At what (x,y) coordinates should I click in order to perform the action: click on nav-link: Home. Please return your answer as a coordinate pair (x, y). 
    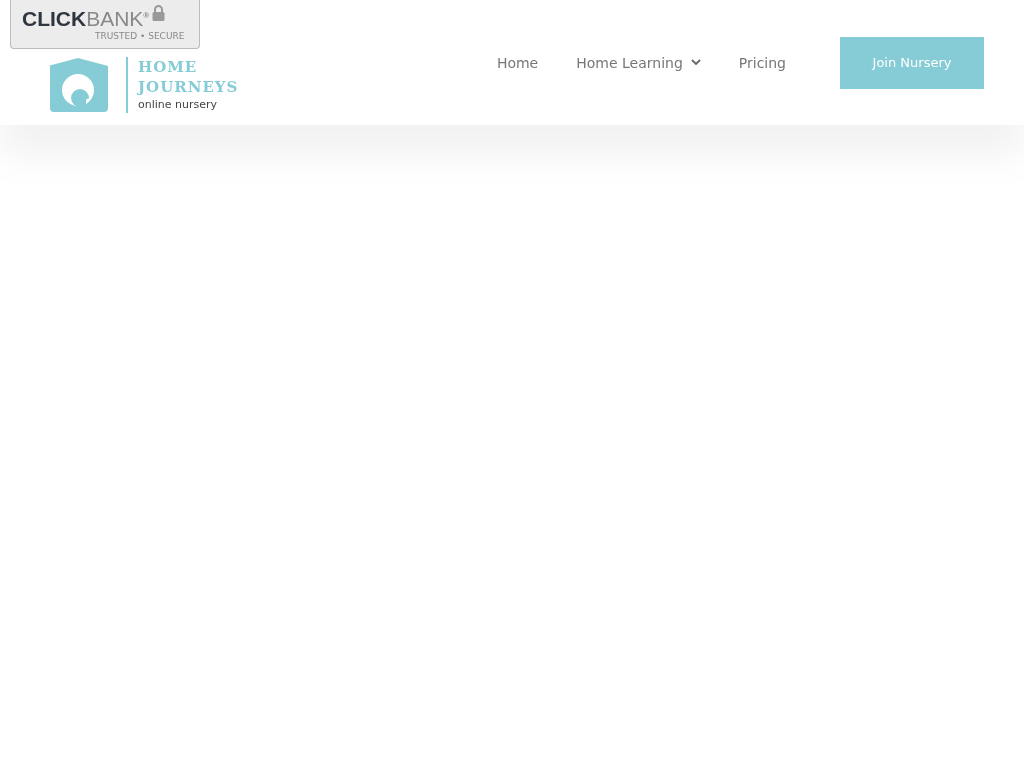
    Looking at the image, I should click on (517, 62).